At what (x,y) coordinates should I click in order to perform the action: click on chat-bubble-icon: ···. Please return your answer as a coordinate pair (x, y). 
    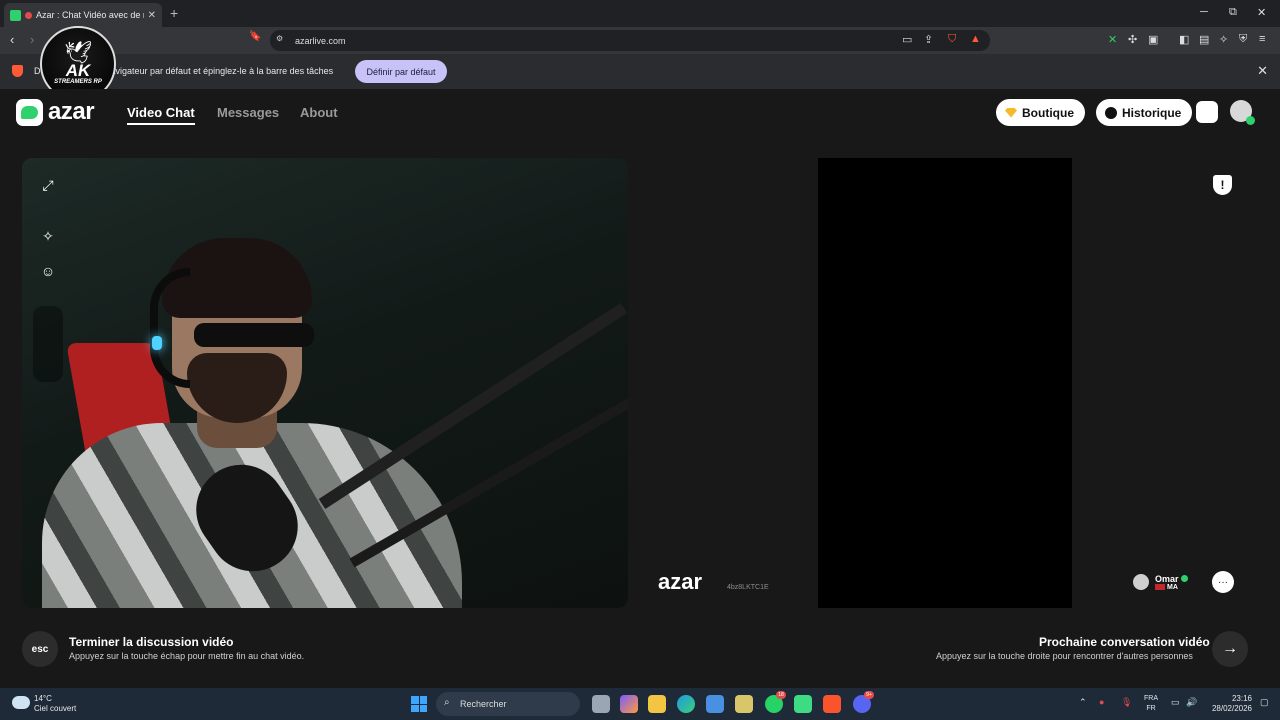
    Looking at the image, I should click on (1223, 582).